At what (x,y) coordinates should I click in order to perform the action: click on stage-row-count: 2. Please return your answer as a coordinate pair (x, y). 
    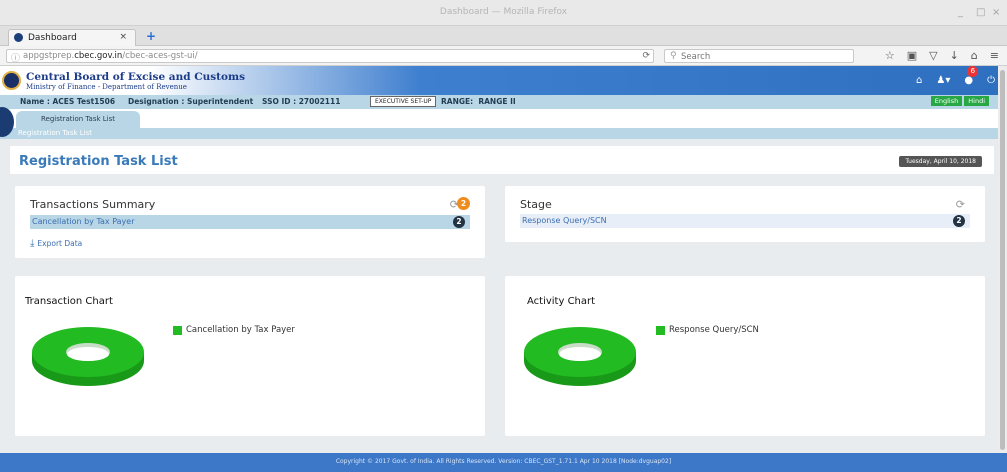
    Looking at the image, I should click on (959, 221).